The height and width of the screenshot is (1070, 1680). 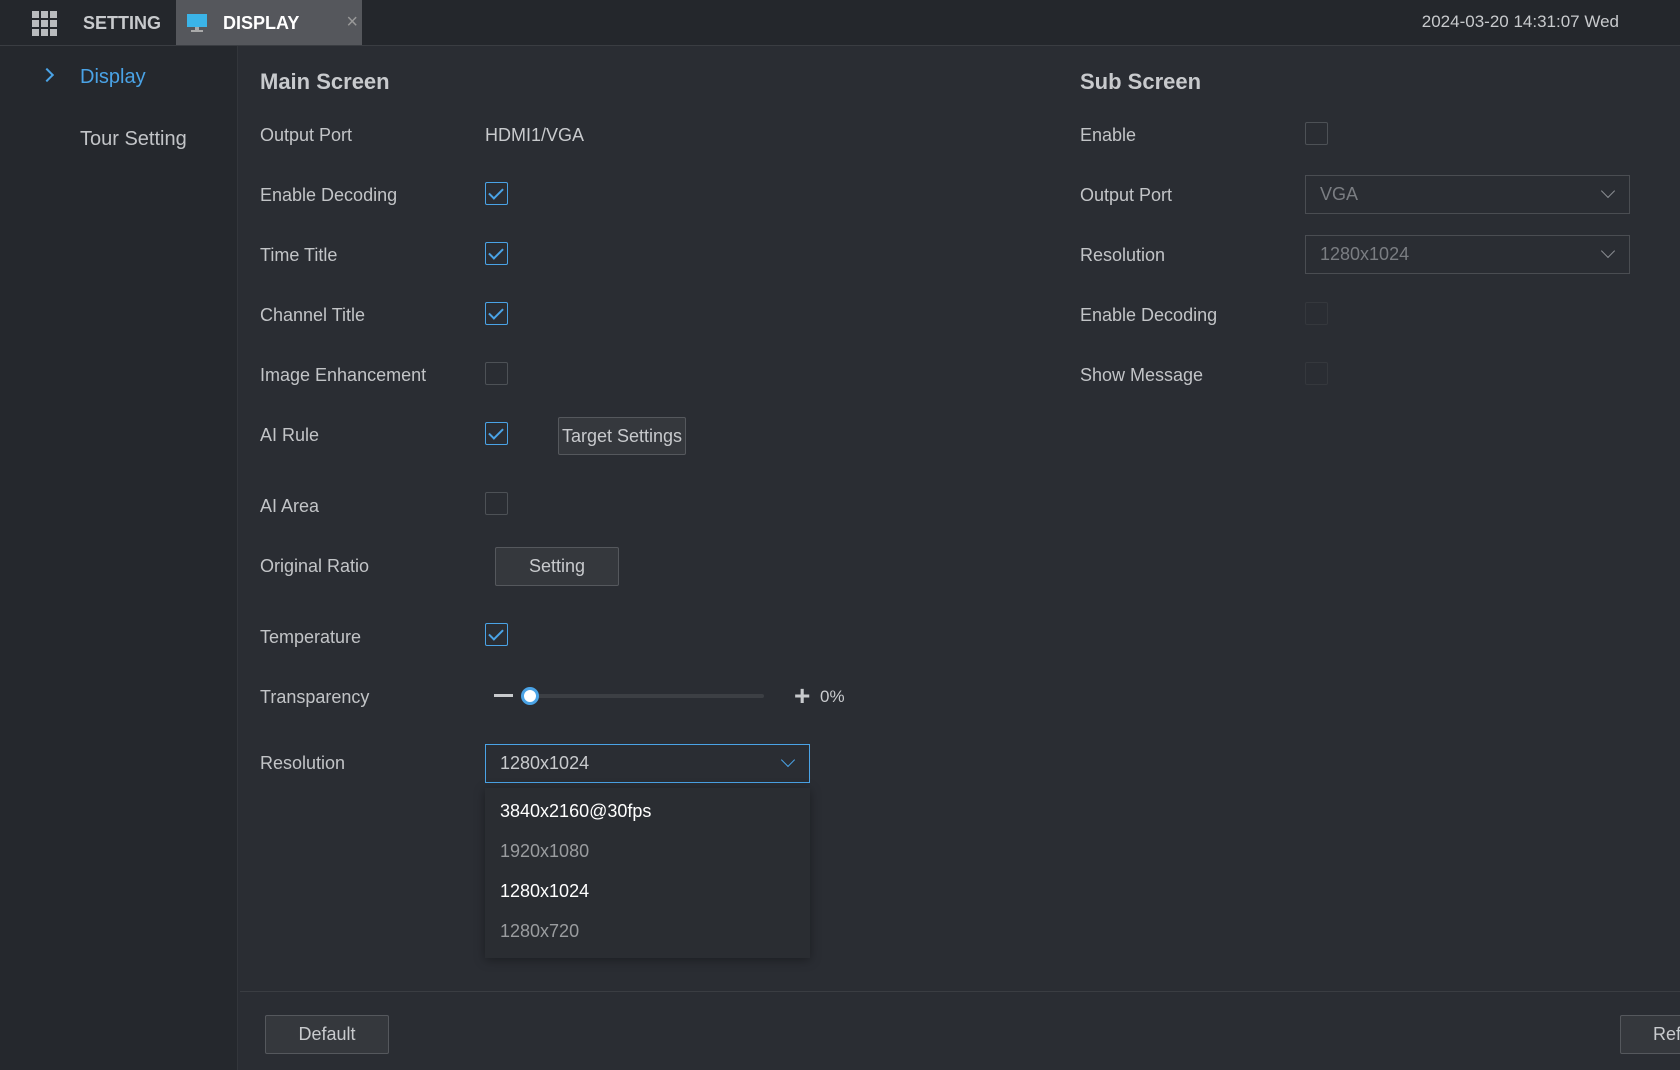 What do you see at coordinates (315, 697) in the screenshot?
I see `transparency-label: Transparency` at bounding box center [315, 697].